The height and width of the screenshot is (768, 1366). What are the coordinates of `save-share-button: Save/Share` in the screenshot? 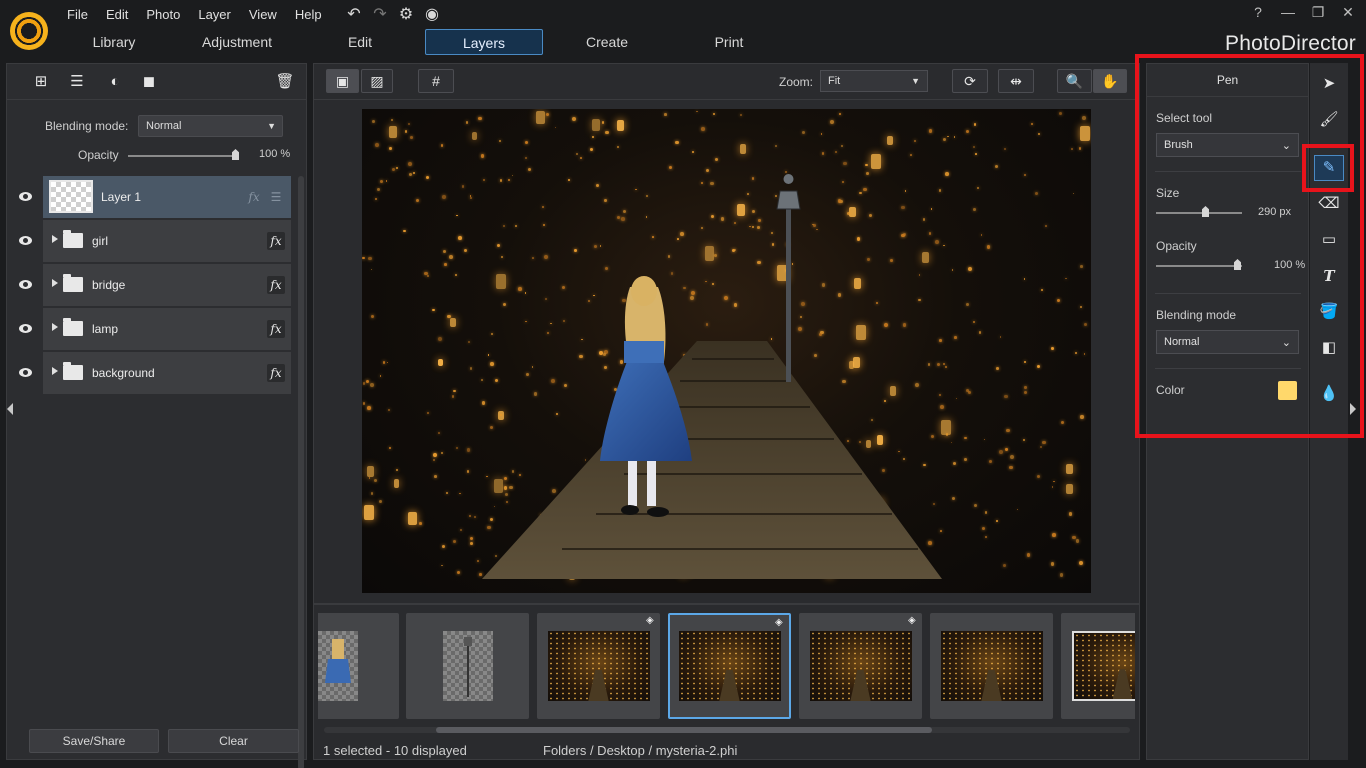 It's located at (94, 741).